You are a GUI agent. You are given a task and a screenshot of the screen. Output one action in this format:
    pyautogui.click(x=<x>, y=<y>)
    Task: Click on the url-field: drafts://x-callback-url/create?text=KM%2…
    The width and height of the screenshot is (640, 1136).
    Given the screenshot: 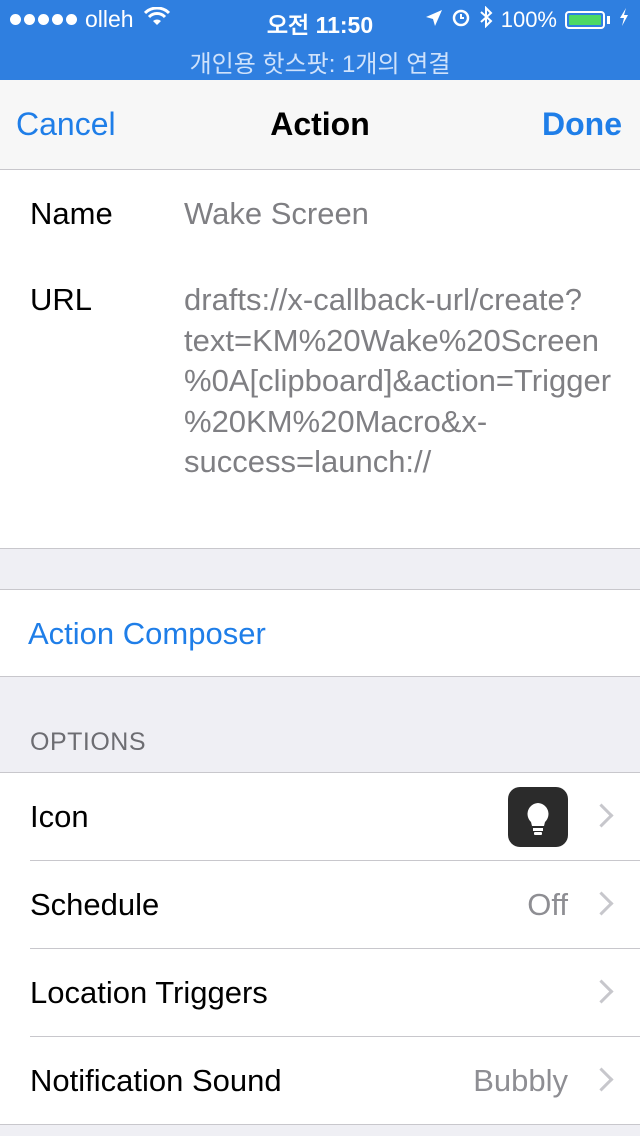 What is the action you would take?
    pyautogui.click(x=404, y=381)
    